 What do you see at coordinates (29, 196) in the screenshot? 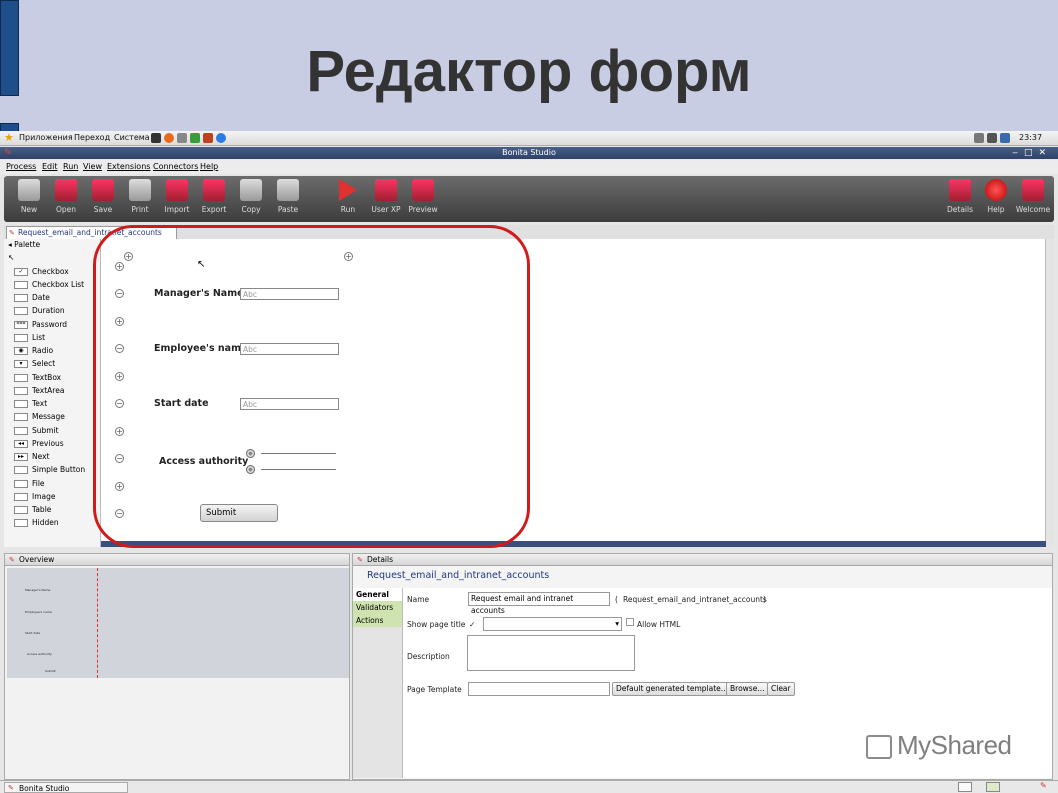
I see `new-button: New` at bounding box center [29, 196].